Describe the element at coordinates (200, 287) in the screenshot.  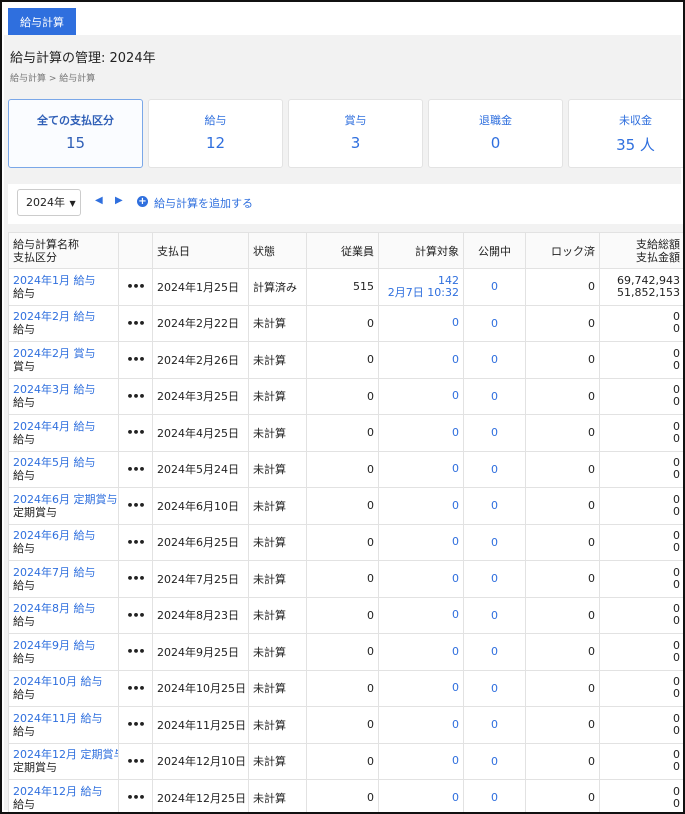
I see `cell-pay-date: 2024年1月25日` at that location.